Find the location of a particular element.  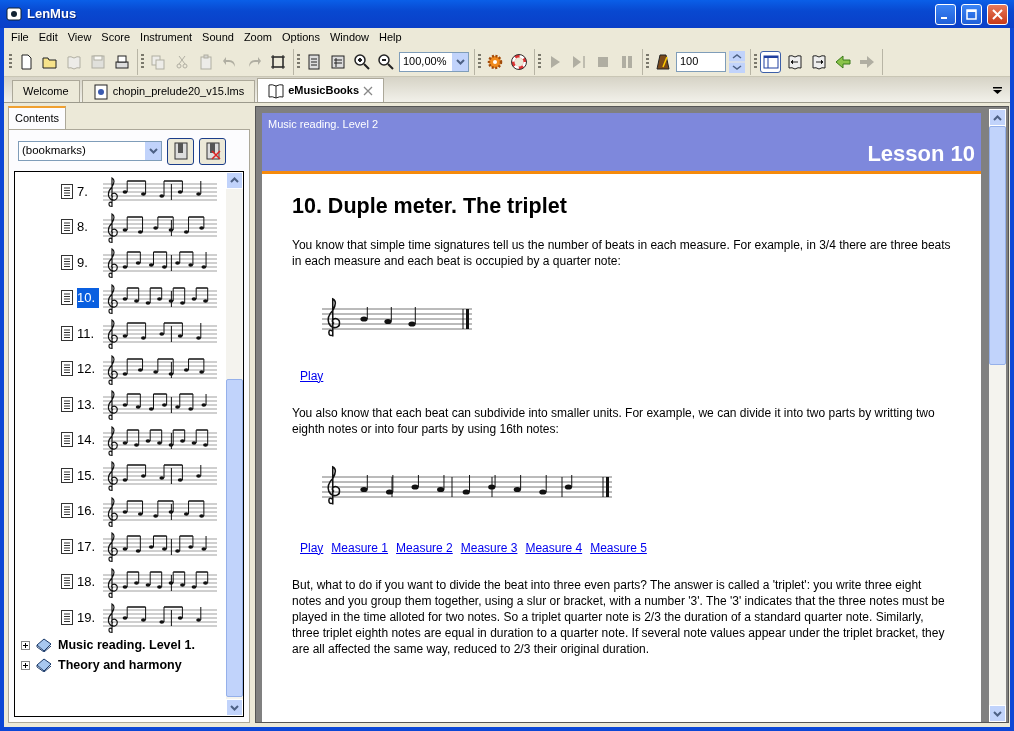

document-tab: chopin_prelude20_v15.lms is located at coordinates (168, 91).